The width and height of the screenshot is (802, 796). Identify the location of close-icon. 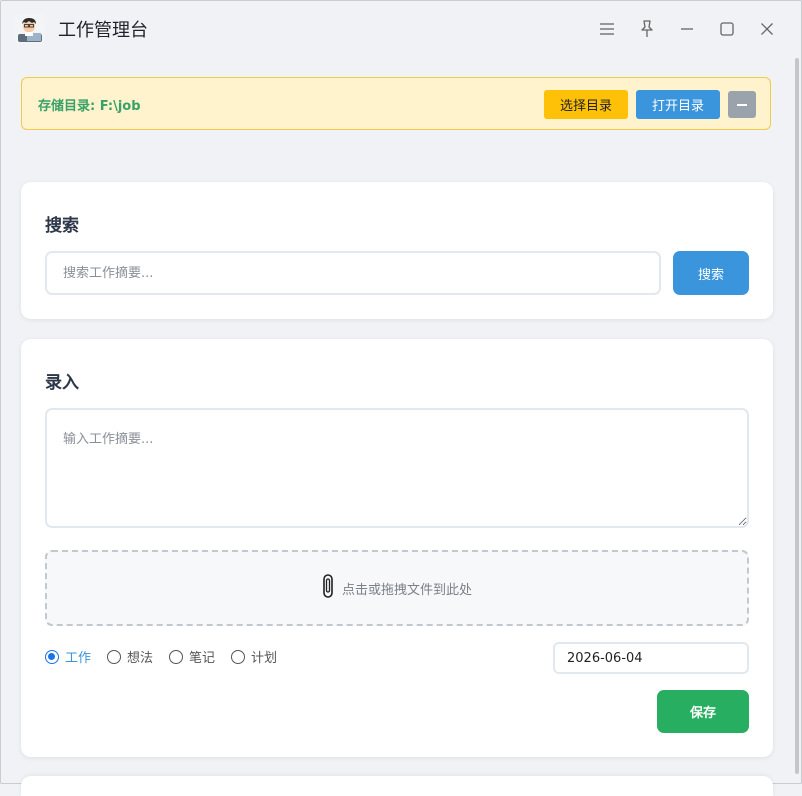
(767, 29).